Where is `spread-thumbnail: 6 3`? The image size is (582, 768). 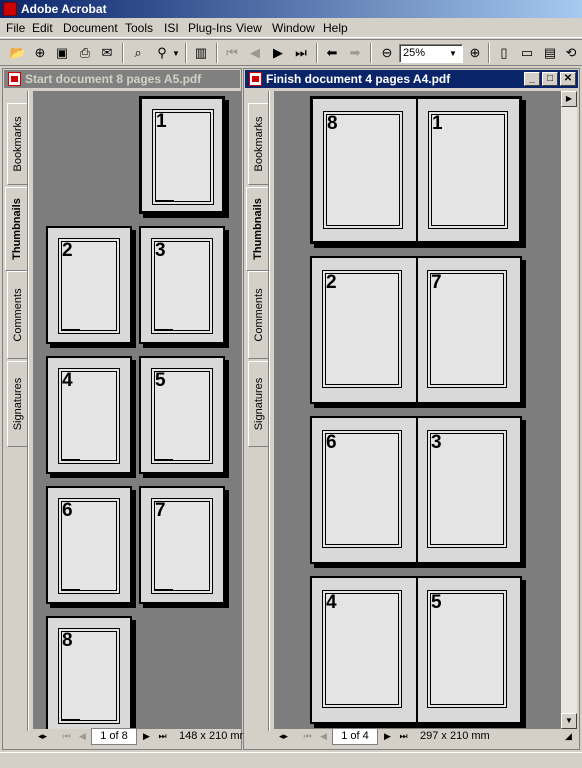
spread-thumbnail: 6 3 is located at coordinates (416, 490).